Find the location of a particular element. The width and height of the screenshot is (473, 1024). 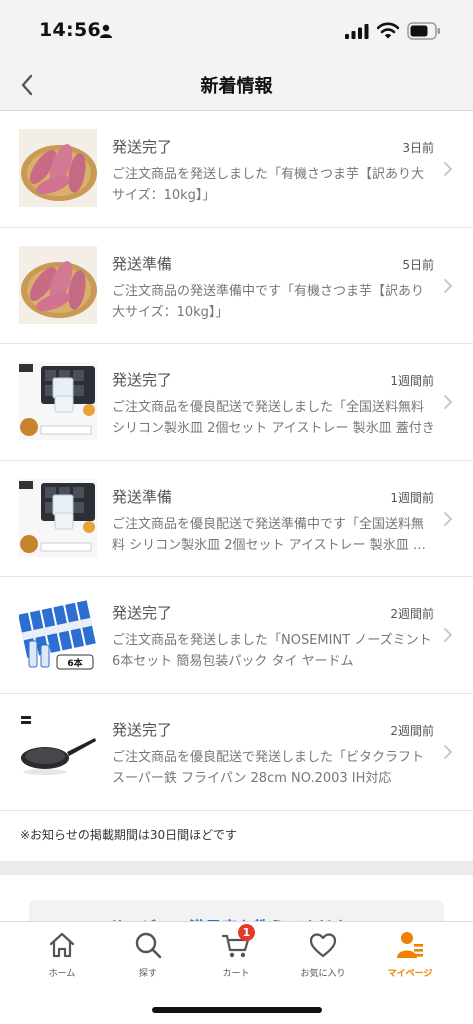

person-icon is located at coordinates (410, 945).